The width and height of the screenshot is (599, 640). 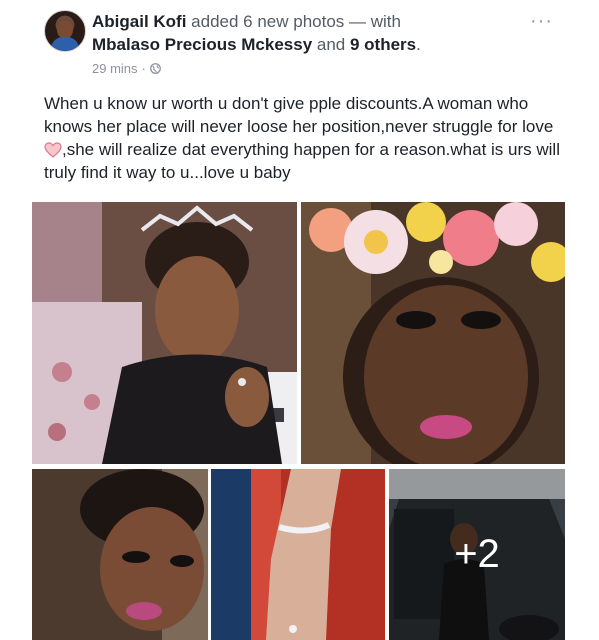 I want to click on and-text: and, so click(x=331, y=44).